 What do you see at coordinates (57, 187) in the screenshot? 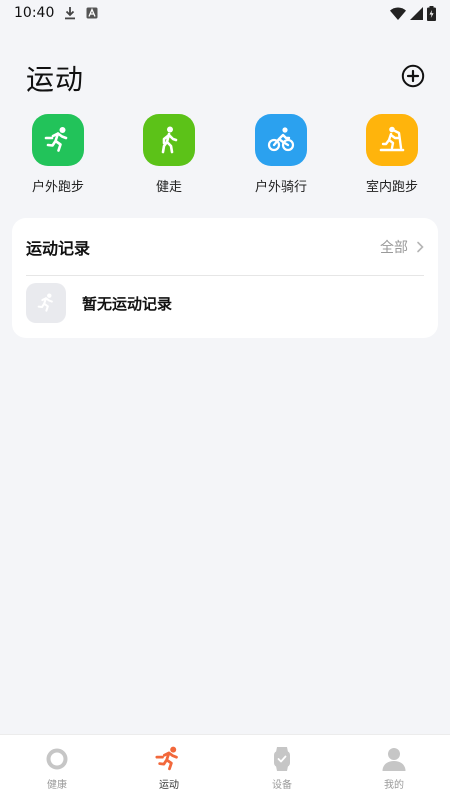
I see `sport-label: 户外跑步` at bounding box center [57, 187].